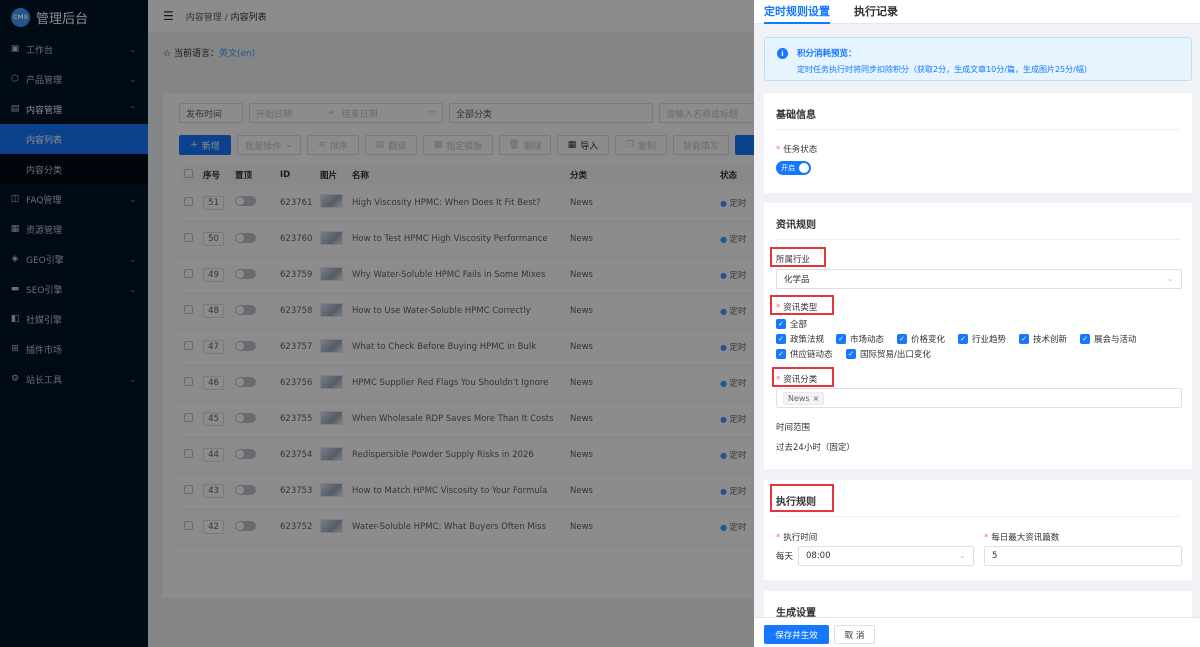 The height and width of the screenshot is (647, 1200). Describe the element at coordinates (785, 557) in the screenshot. I see `daily-label: 每天` at that location.